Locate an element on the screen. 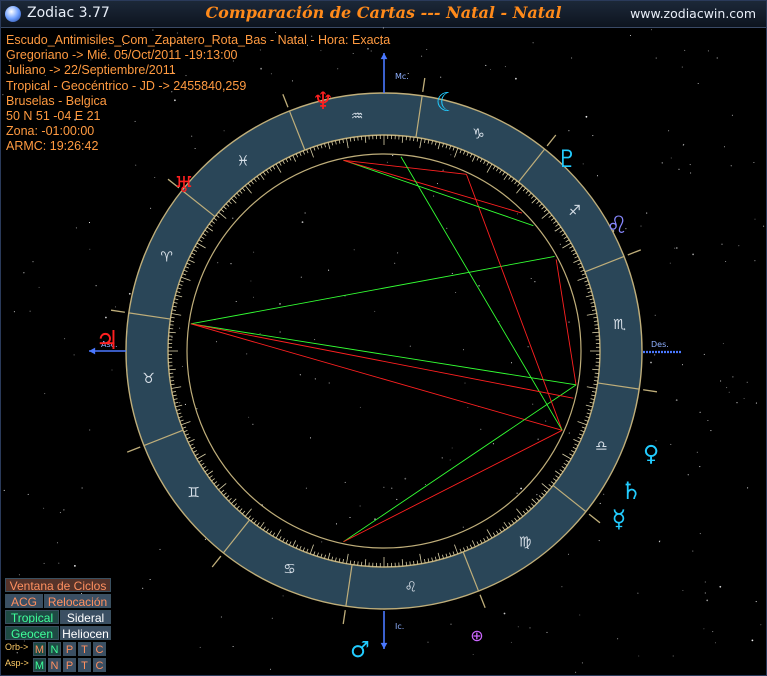 Image resolution: width=767 pixels, height=676 pixels. asp-n-button: N is located at coordinates (54, 665).